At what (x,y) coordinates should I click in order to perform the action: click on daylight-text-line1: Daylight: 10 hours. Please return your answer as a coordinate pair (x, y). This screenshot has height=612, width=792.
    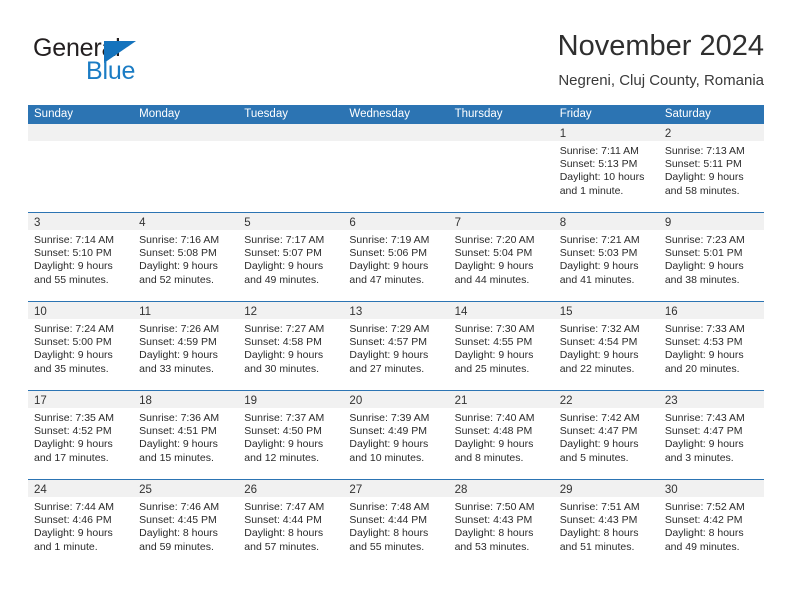
    Looking at the image, I should click on (602, 177).